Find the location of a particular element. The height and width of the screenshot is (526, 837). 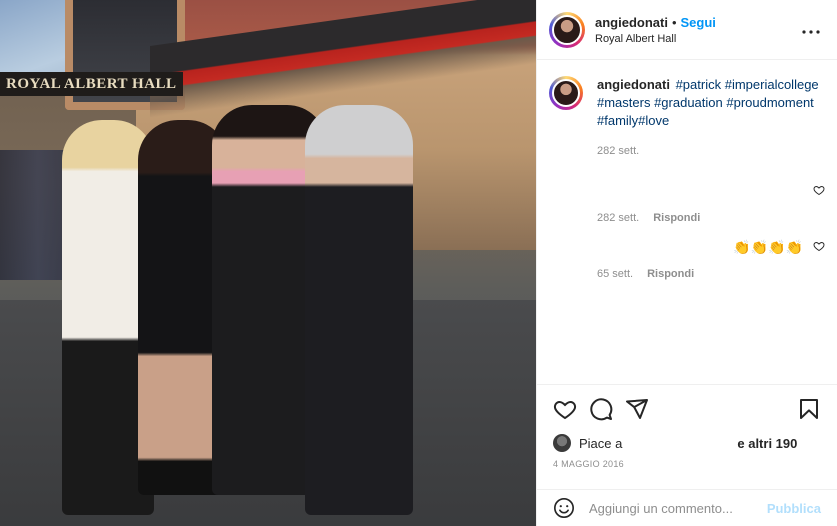

comment-time: 65 sett. is located at coordinates (615, 274).